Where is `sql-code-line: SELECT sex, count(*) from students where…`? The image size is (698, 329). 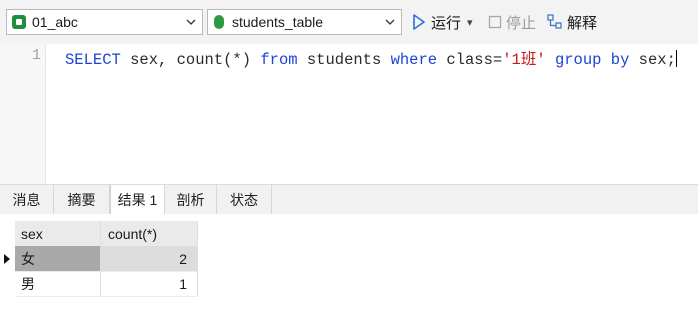 sql-code-line: SELECT sex, count(*) from students where… is located at coordinates (371, 58).